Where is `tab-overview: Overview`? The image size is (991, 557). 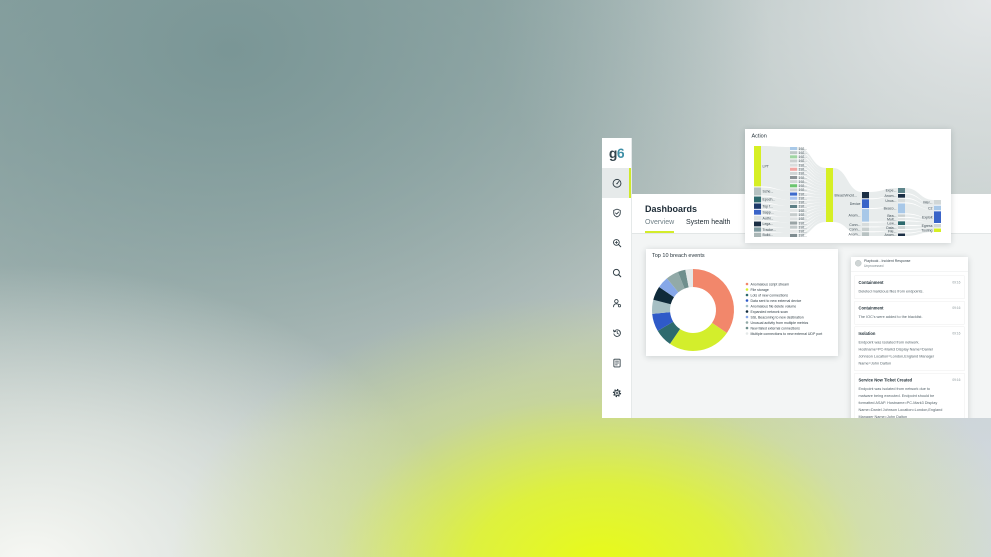
tab-overview: Overview is located at coordinates (659, 222).